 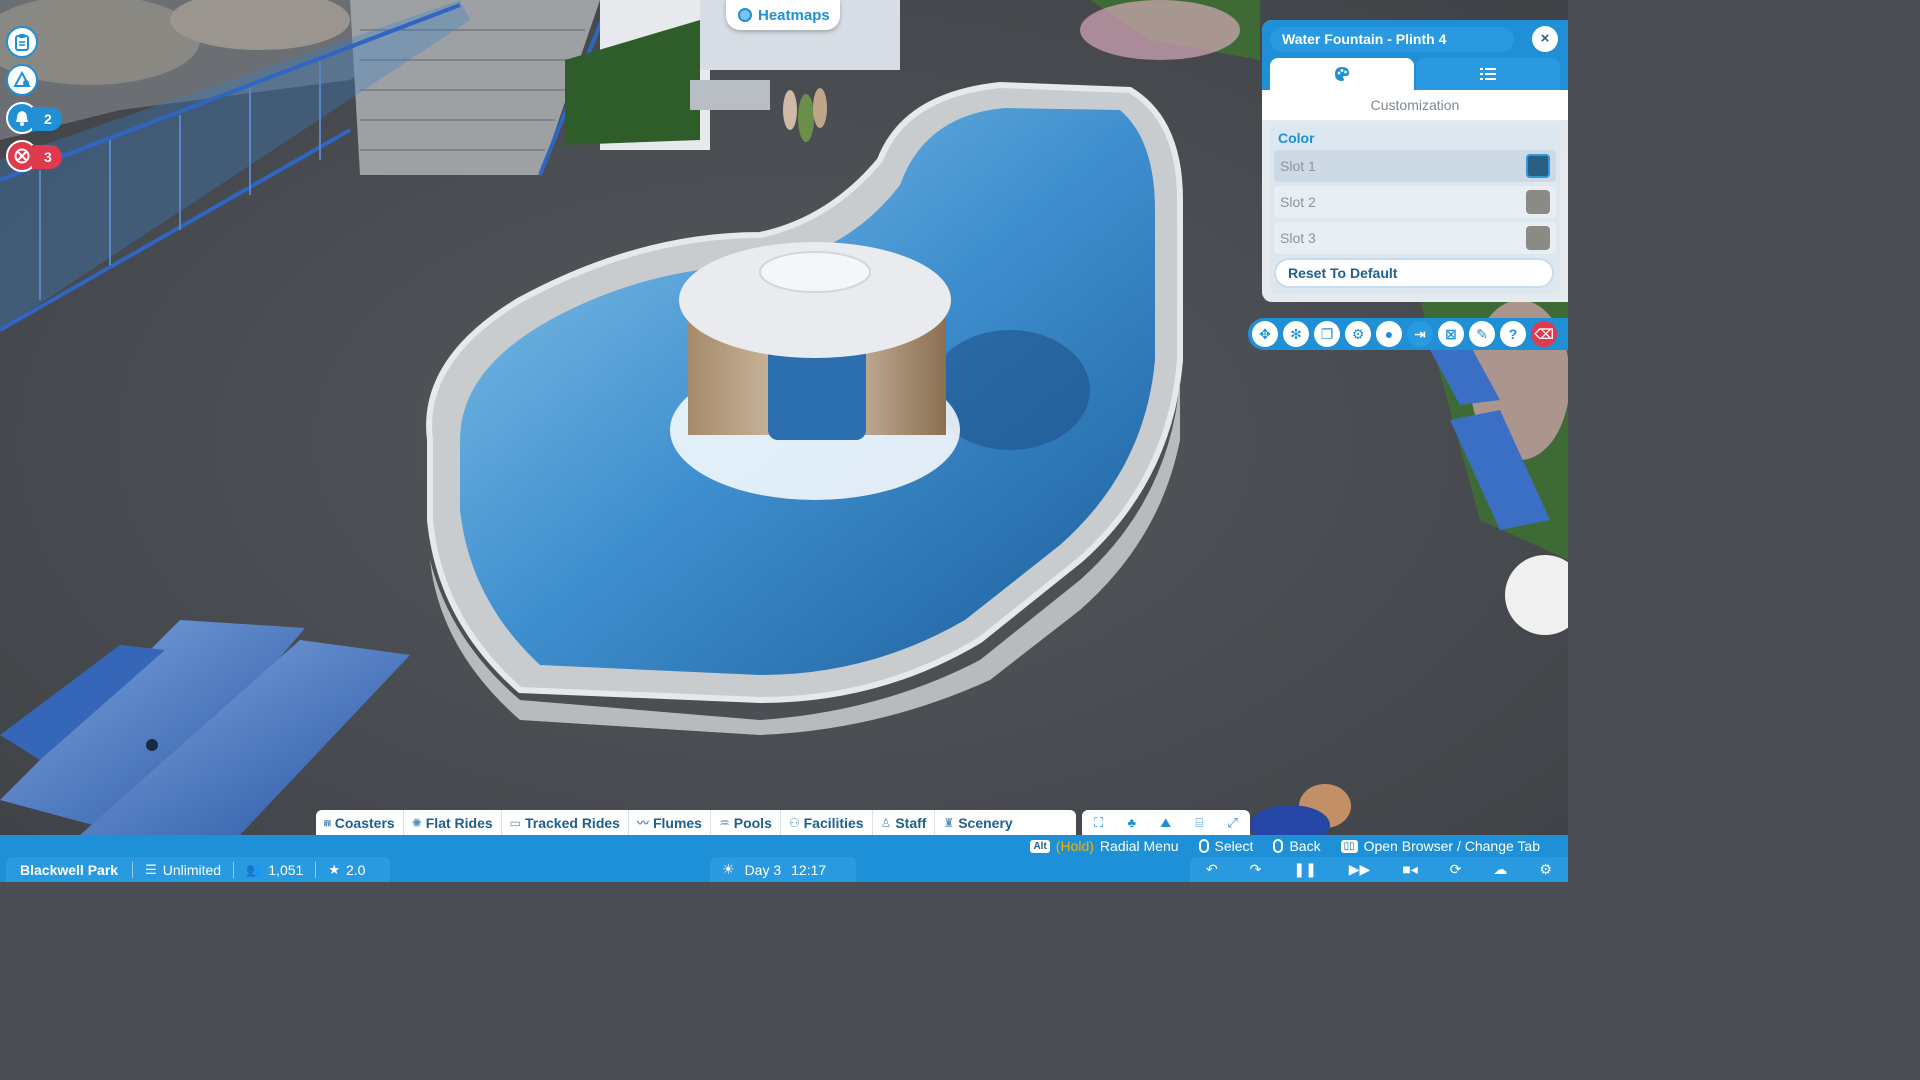 I want to click on time-display: ☀ Day 3 12:17, so click(x=783, y=869).